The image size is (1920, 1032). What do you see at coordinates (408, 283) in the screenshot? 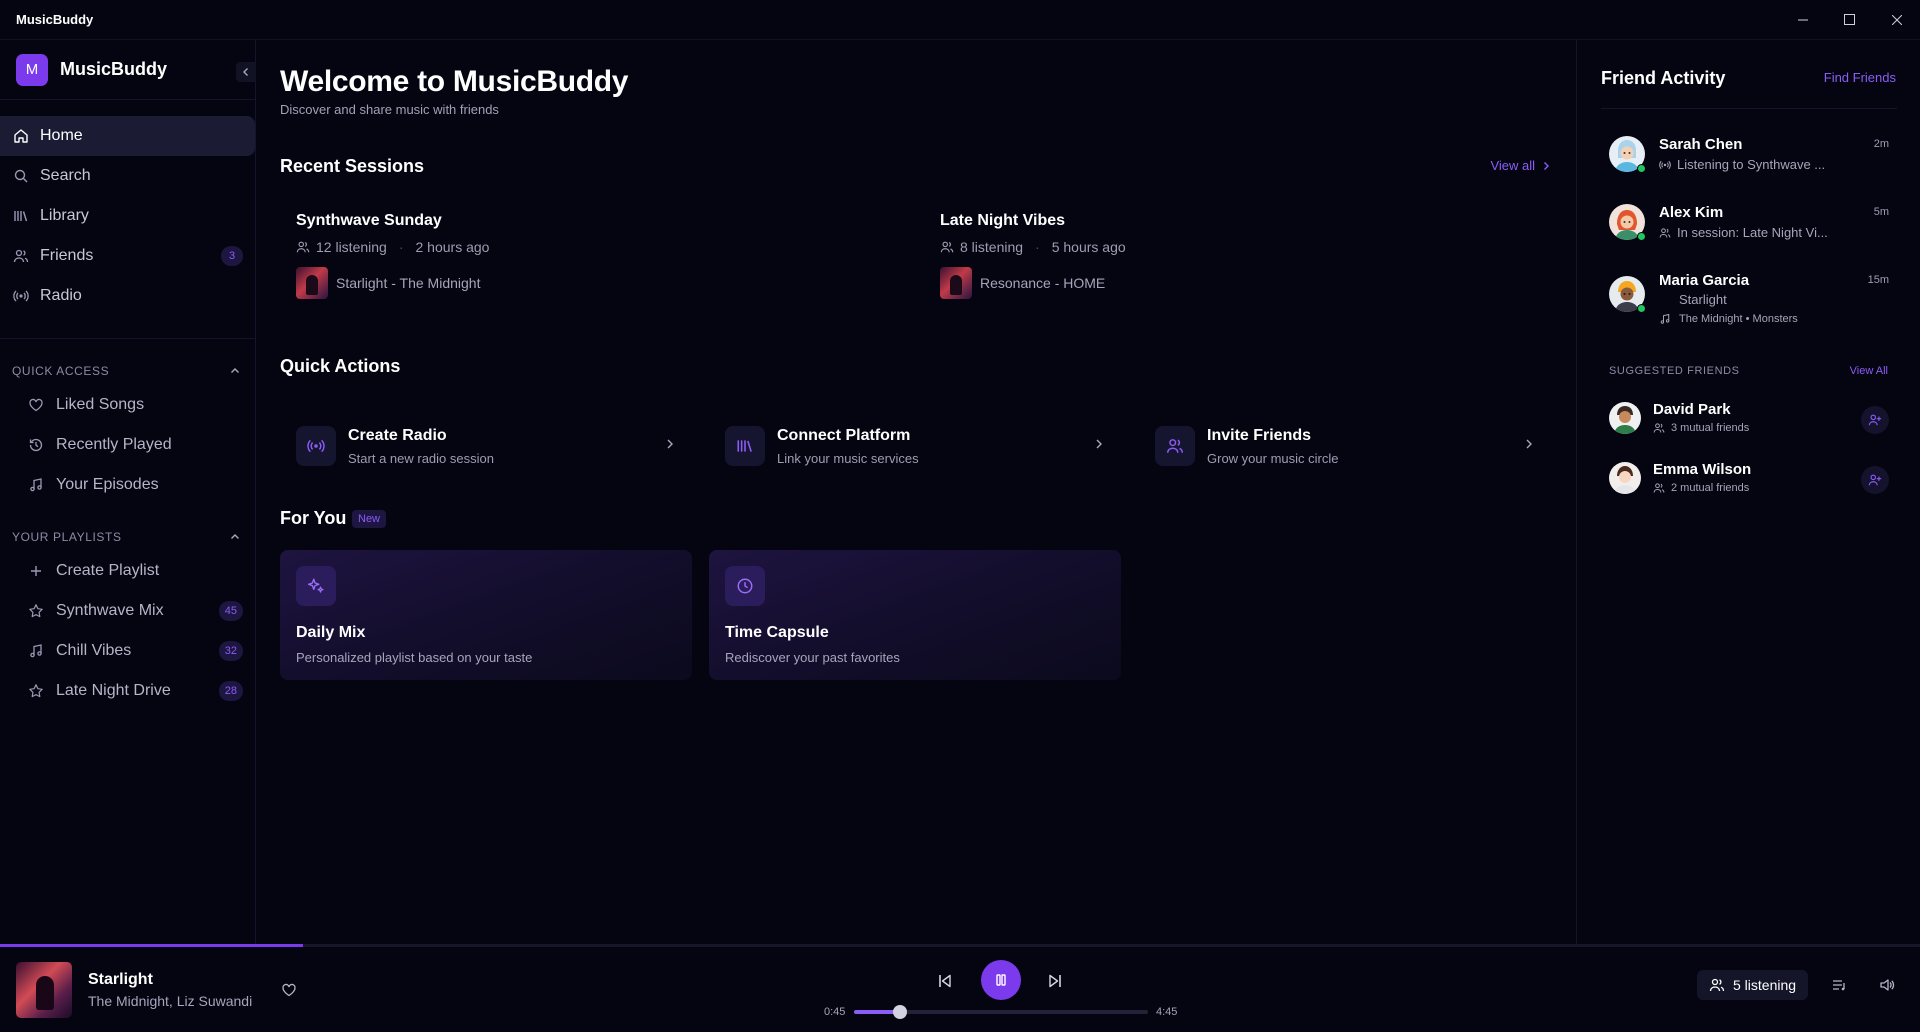
I see `session-track-label: Starlight - The Midnight` at bounding box center [408, 283].